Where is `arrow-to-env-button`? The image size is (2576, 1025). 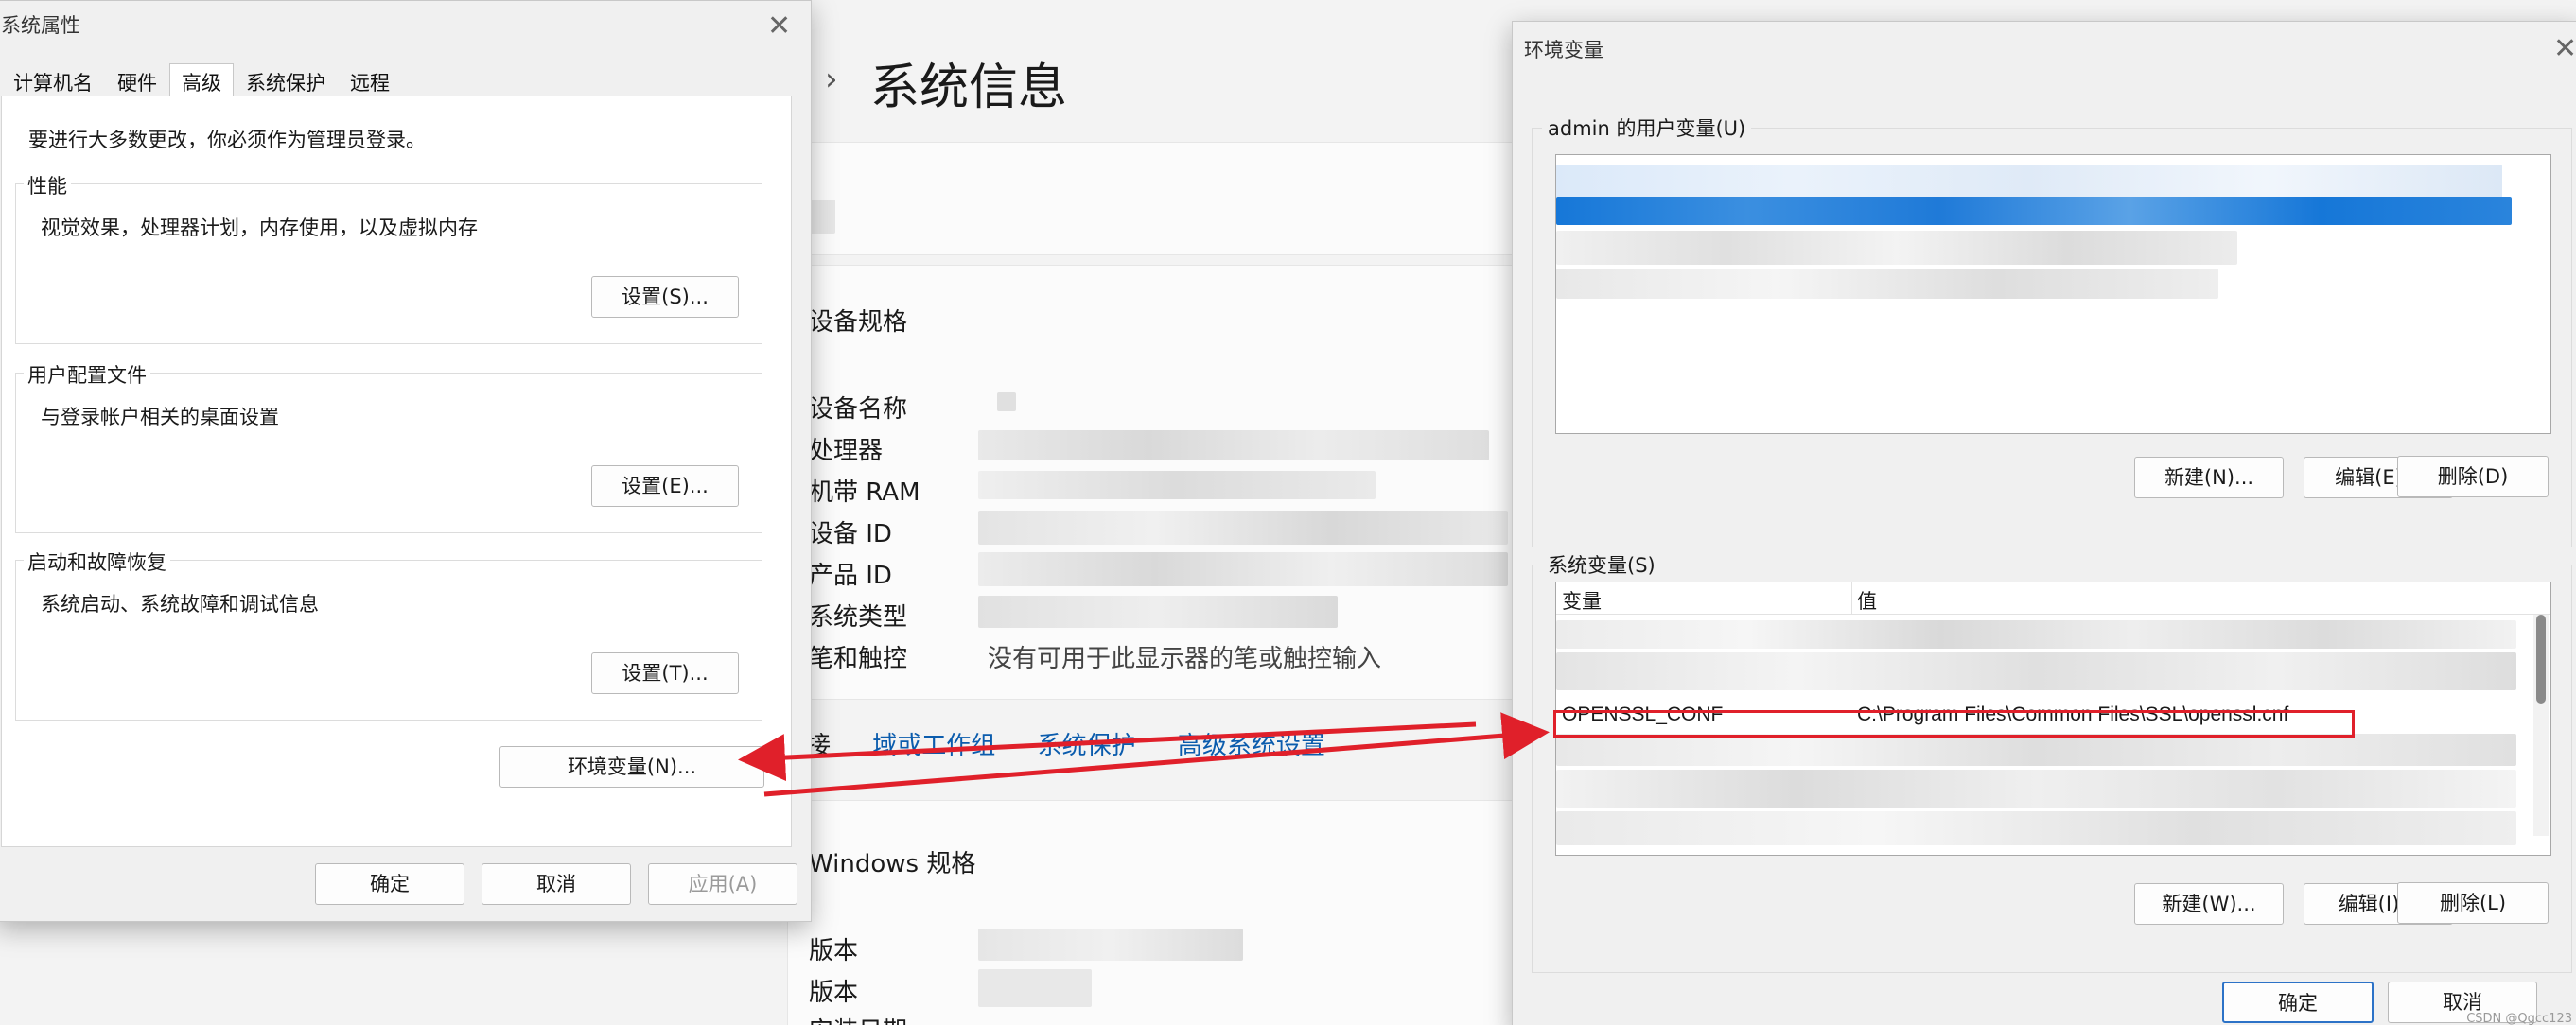 arrow-to-env-button is located at coordinates (1108, 751).